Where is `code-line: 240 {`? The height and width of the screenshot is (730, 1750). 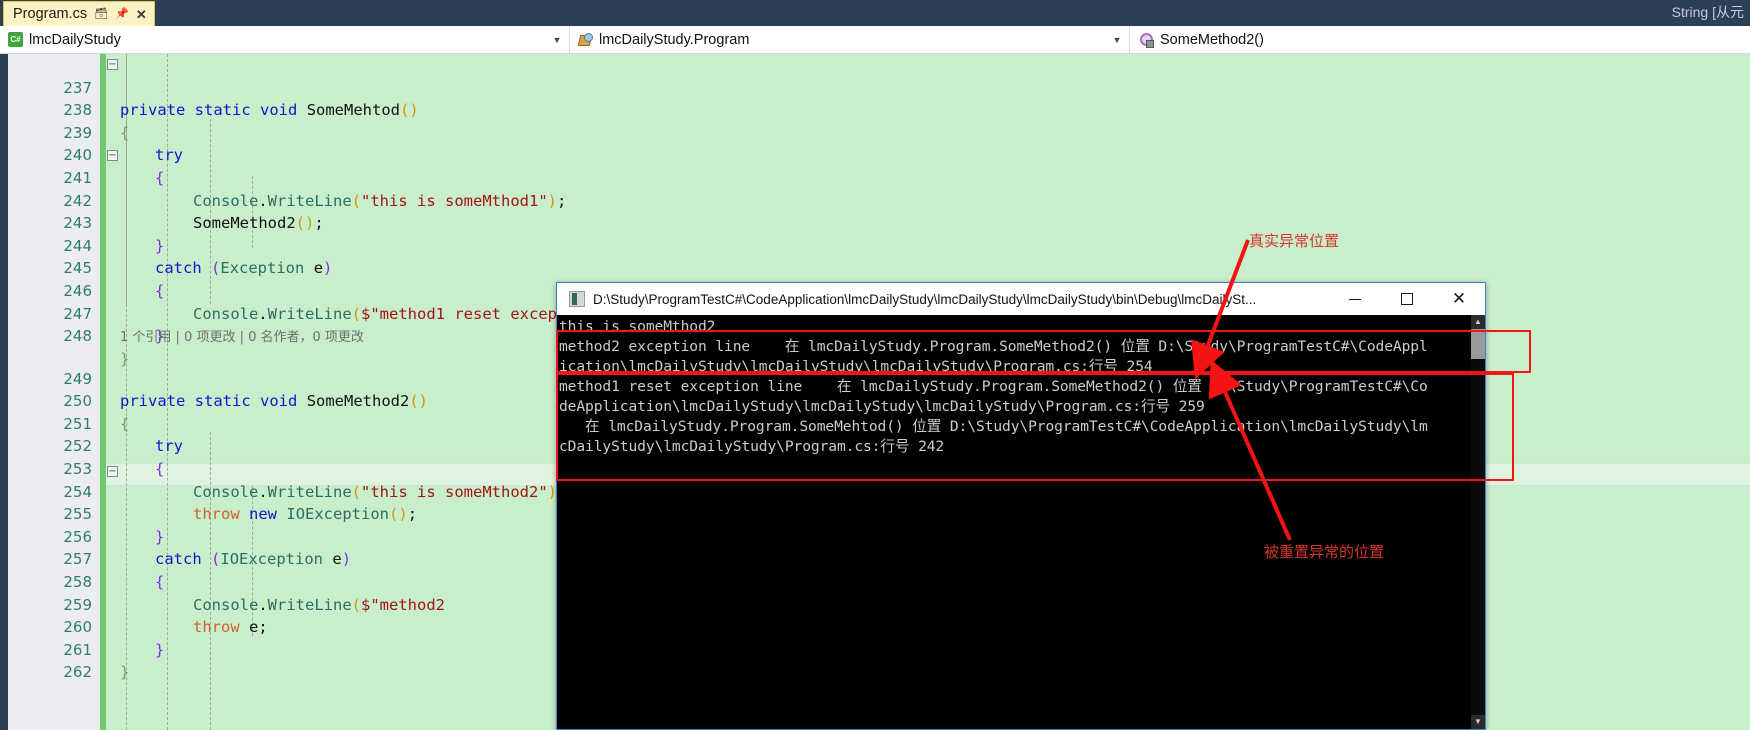
code-line: 240 { is located at coordinates (875, 154).